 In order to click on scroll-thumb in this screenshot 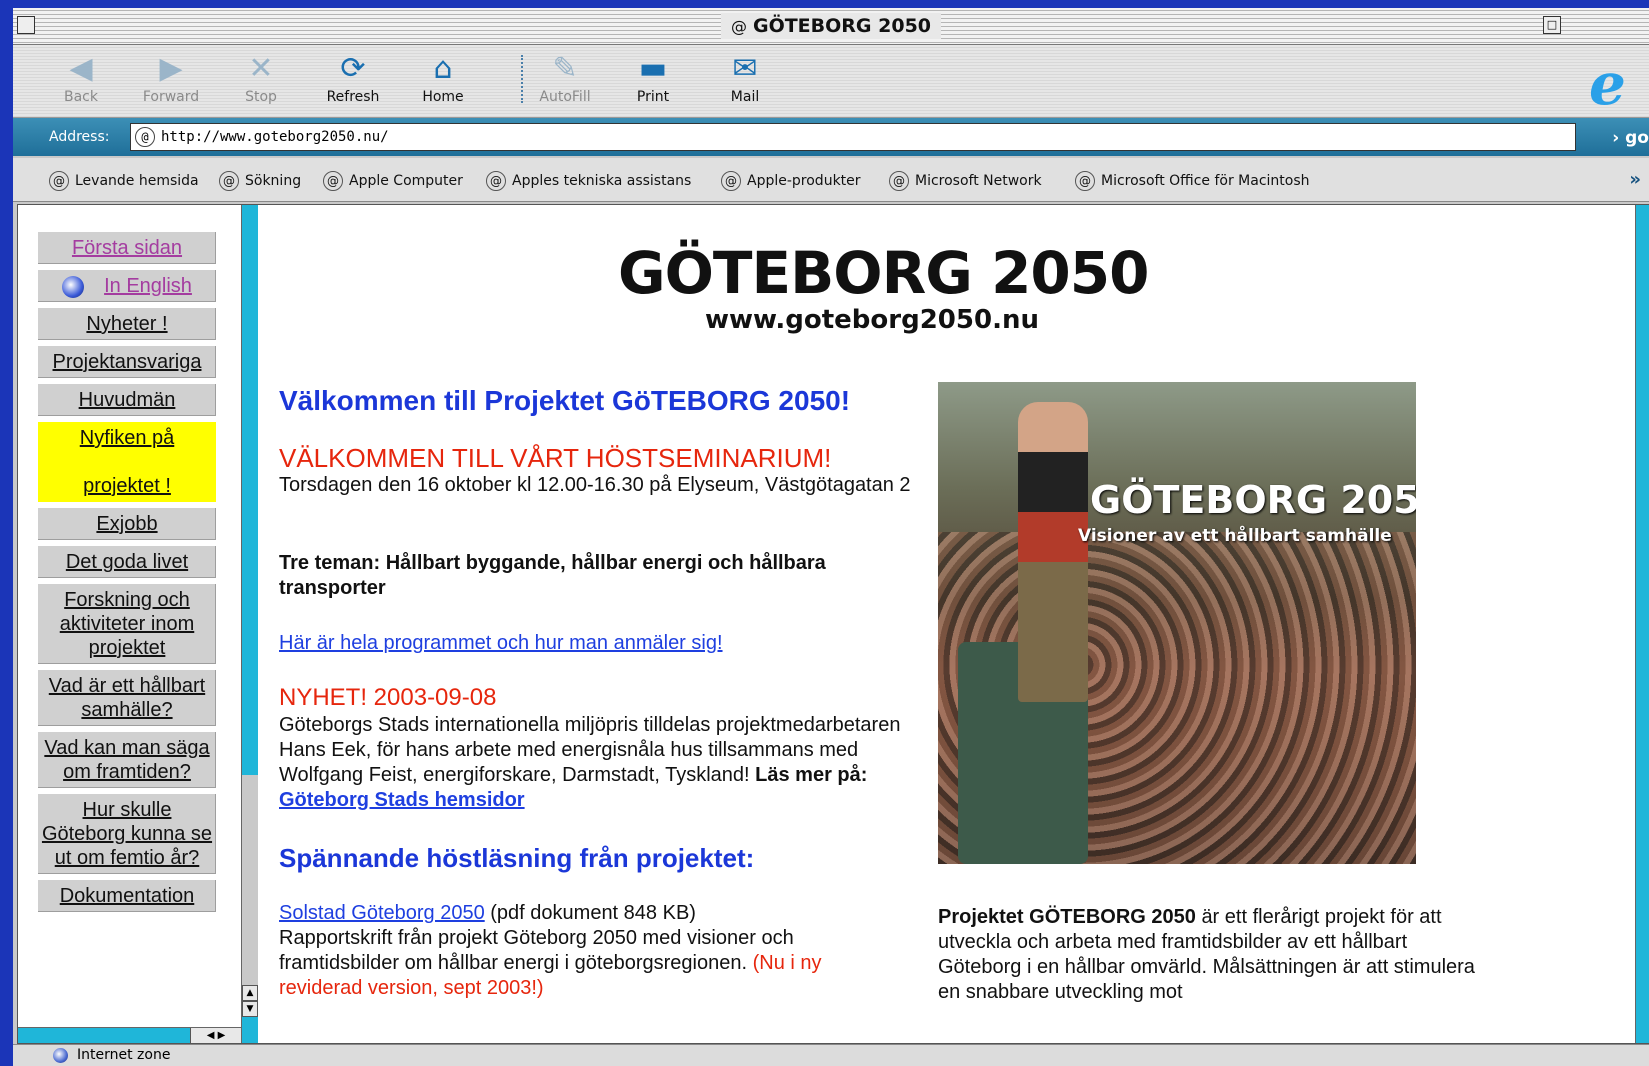, I will do `click(250, 490)`.